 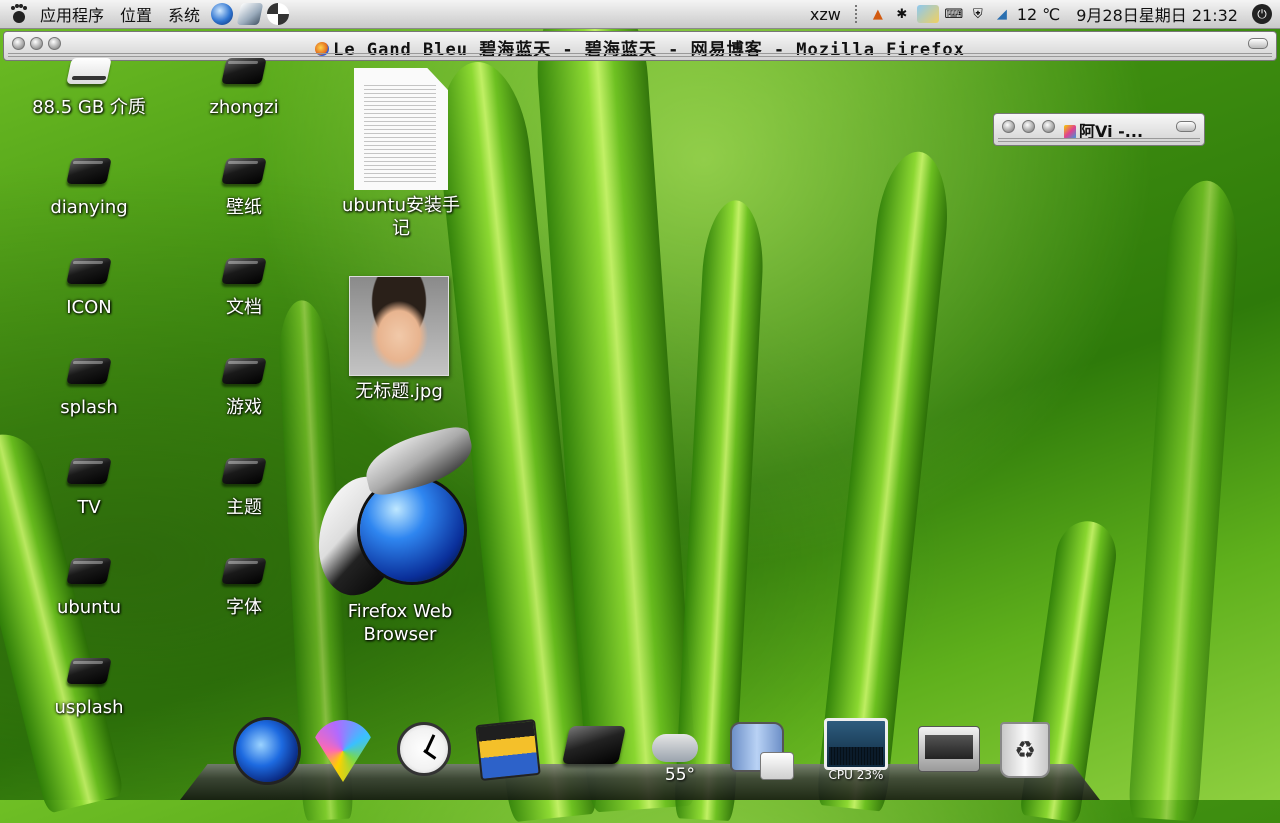 What do you see at coordinates (777, 766) in the screenshot?
I see `dock-power-plug-icon` at bounding box center [777, 766].